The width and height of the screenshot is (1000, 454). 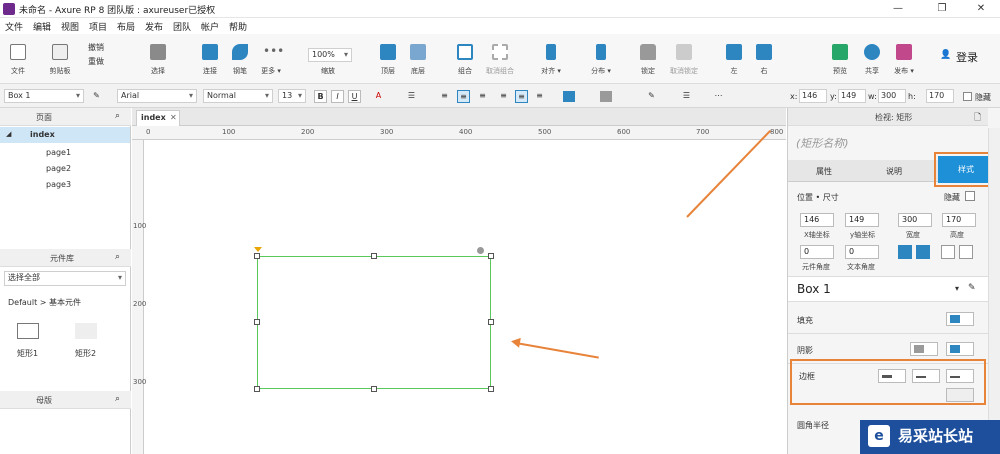 I want to click on unlock-button: 取消锁定, so click(x=684, y=58).